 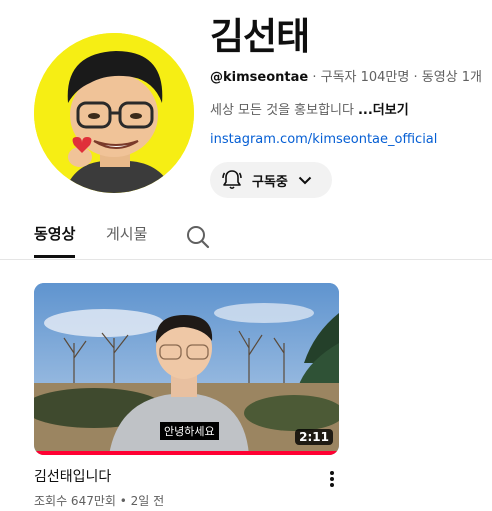 I want to click on channel-link: instagram.com/kimseontae_official, so click(x=323, y=139).